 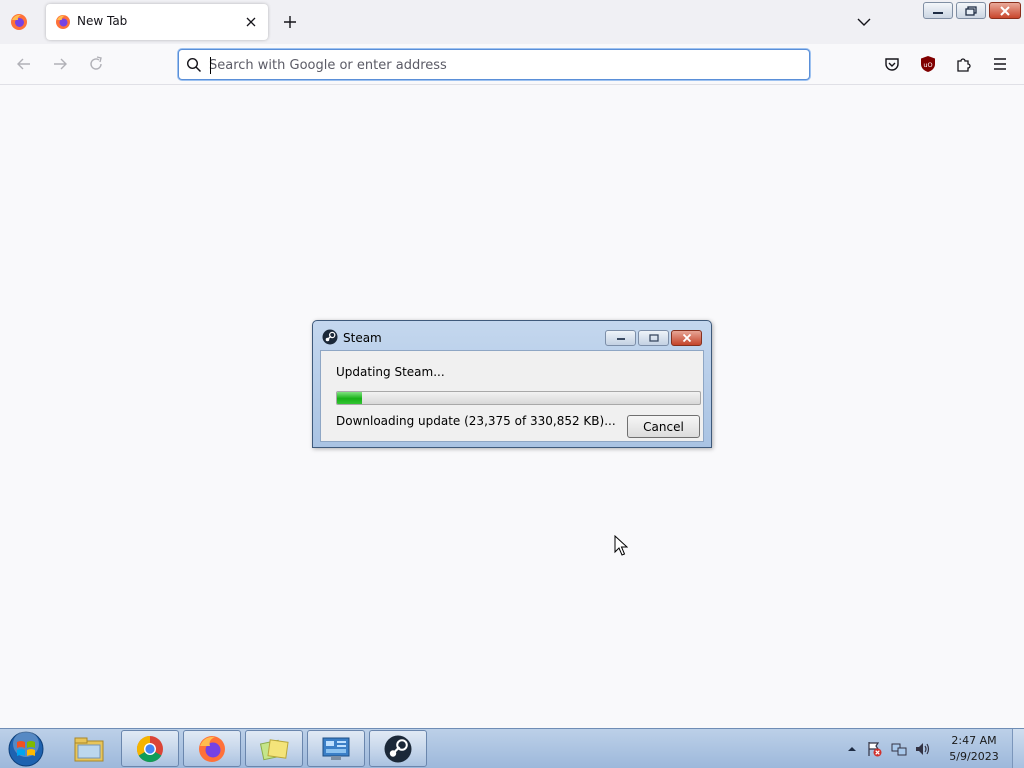 I want to click on windows-taskbar: 2:47 AM 5/9/2023, so click(x=512, y=748).